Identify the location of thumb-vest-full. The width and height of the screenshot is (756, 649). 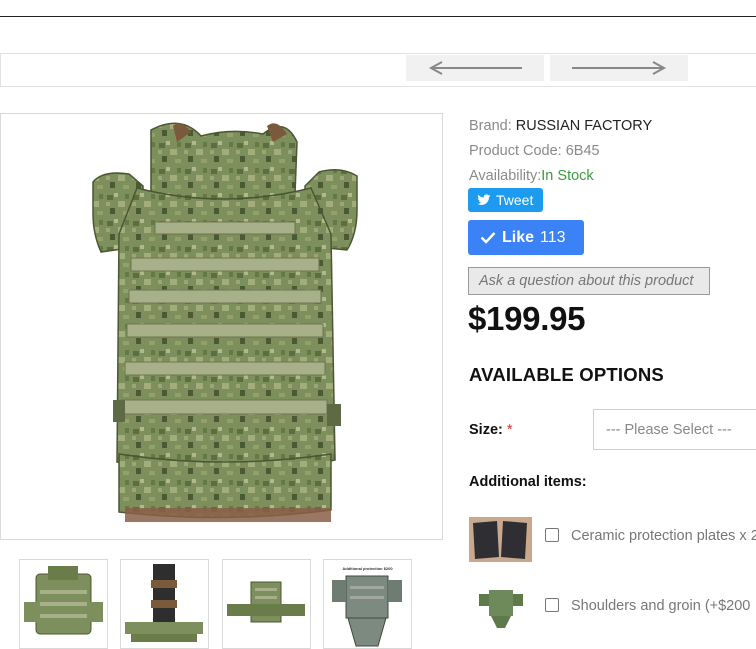
(367, 611).